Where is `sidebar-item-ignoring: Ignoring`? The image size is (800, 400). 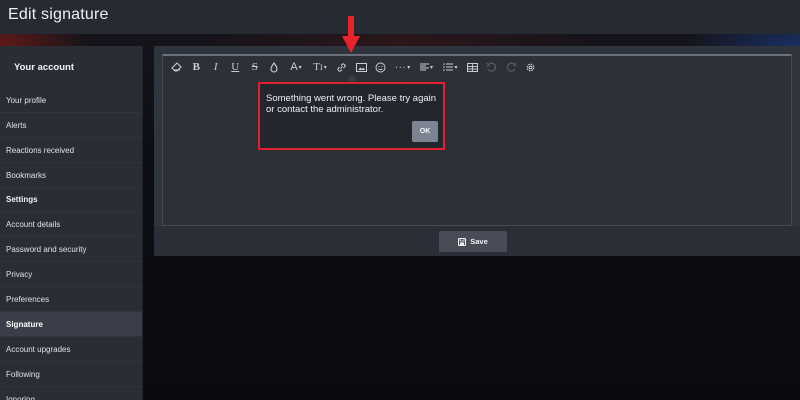
sidebar-item-ignoring: Ignoring is located at coordinates (71, 393).